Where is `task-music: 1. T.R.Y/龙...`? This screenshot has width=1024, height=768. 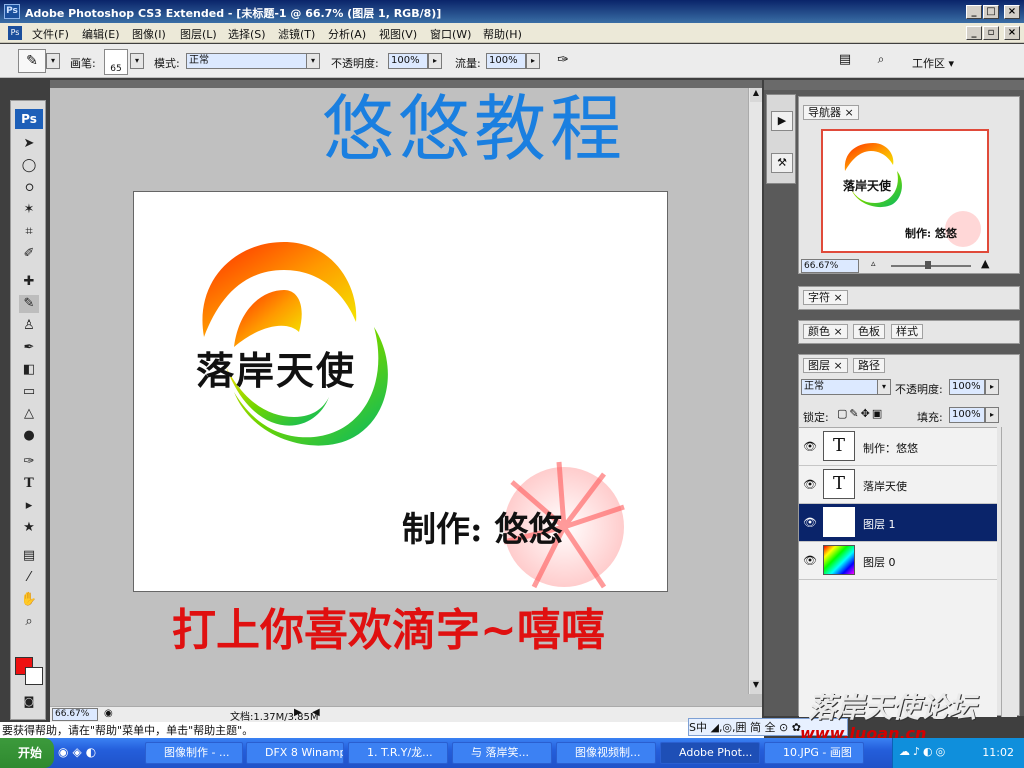
task-music: 1. T.R.Y/龙... is located at coordinates (398, 753).